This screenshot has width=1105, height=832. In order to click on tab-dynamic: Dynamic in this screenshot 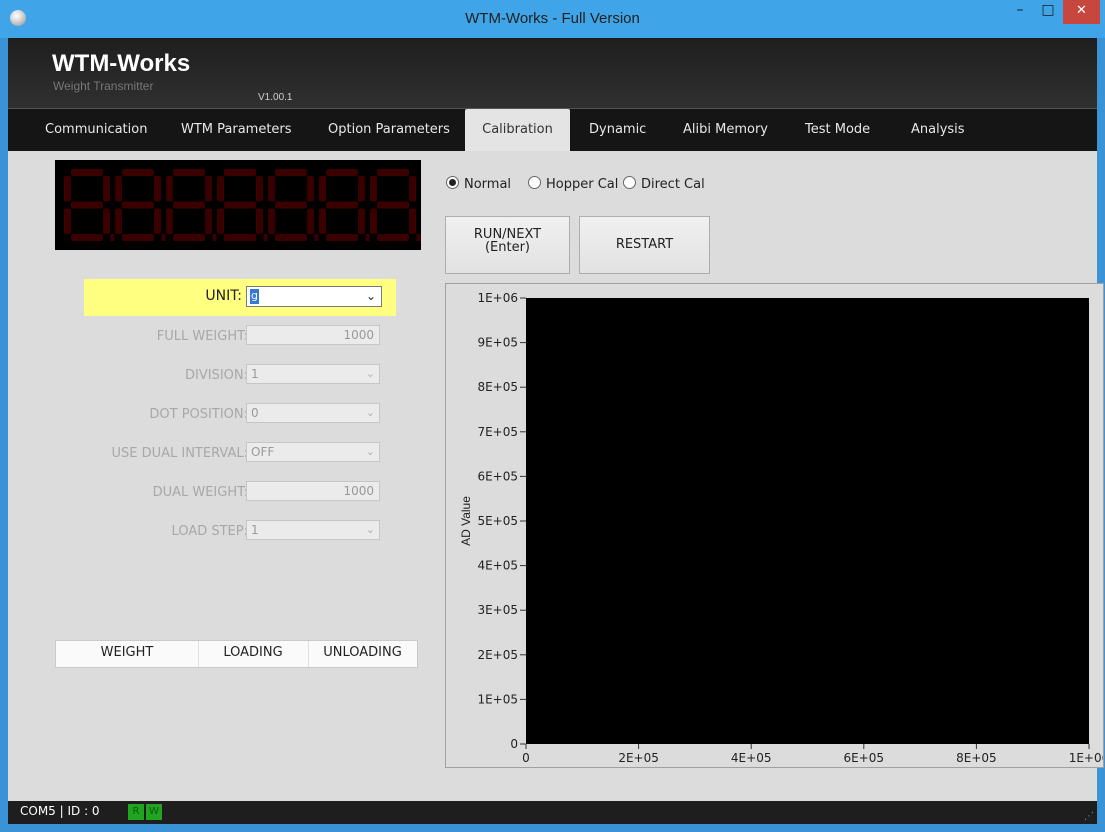, I will do `click(617, 130)`.